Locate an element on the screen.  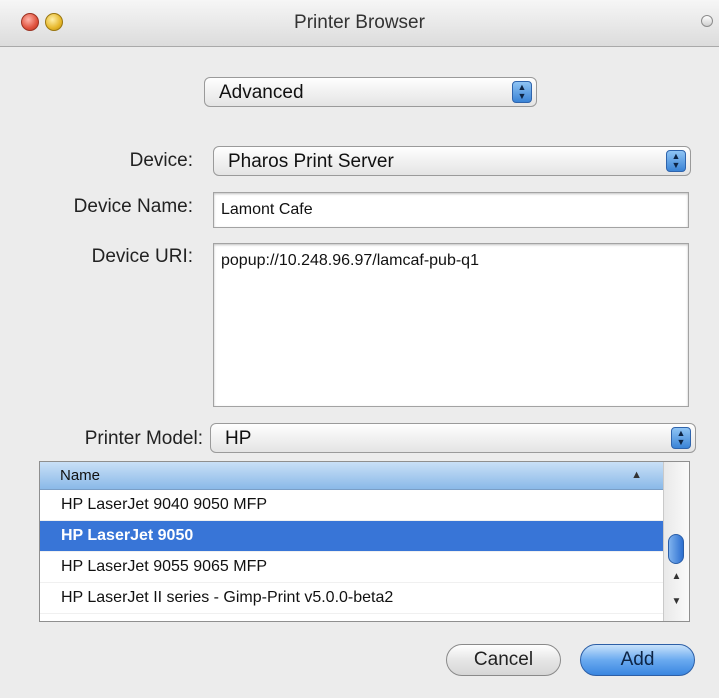
window-title: Printer Browser is located at coordinates (359, 22).